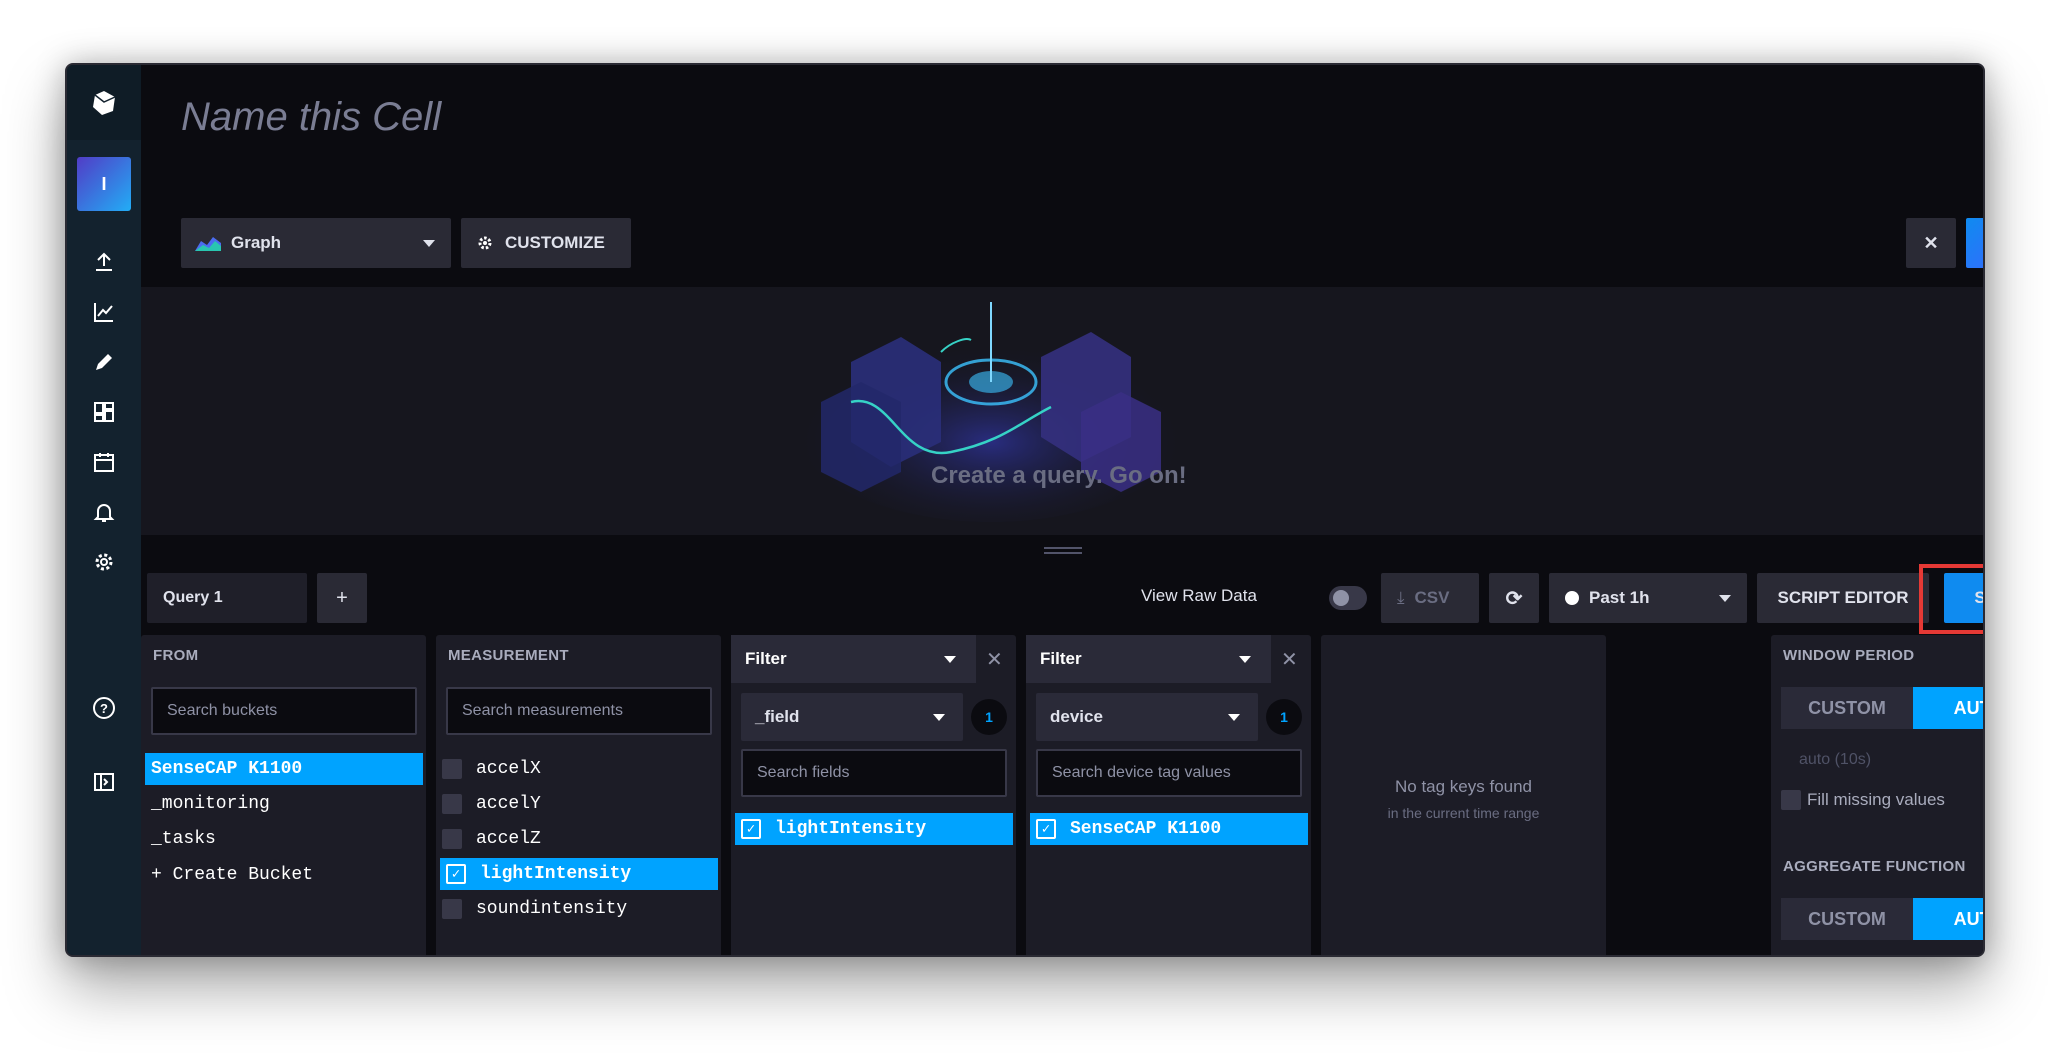 This screenshot has width=2050, height=1054. Describe the element at coordinates (1199, 595) in the screenshot. I see `view-raw-data-label: View Raw Data` at that location.